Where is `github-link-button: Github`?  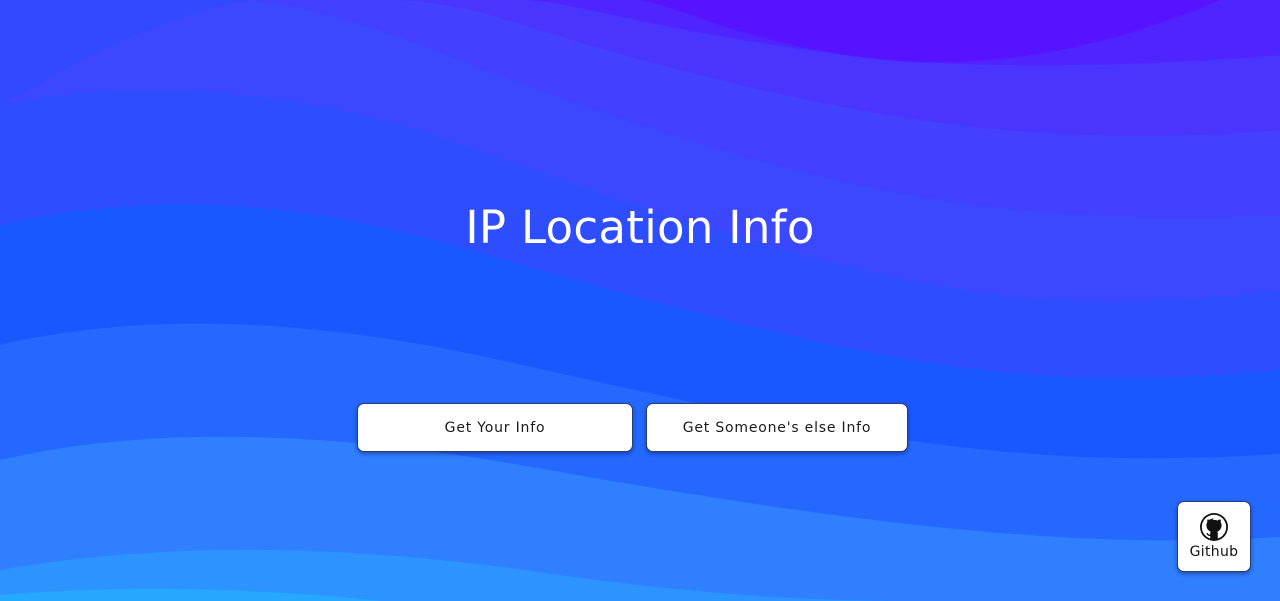 github-link-button: Github is located at coordinates (1214, 536).